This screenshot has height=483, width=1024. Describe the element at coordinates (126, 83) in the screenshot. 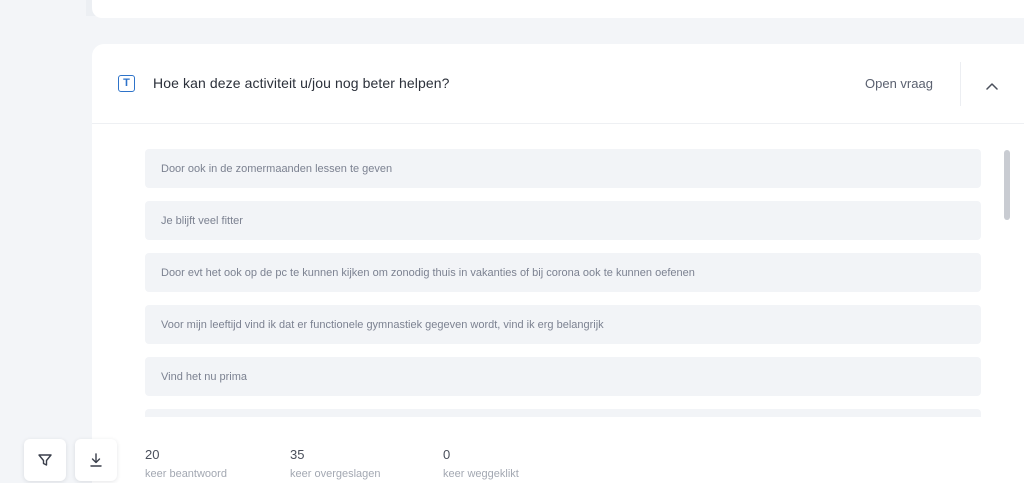

I see `text-icon: T` at that location.